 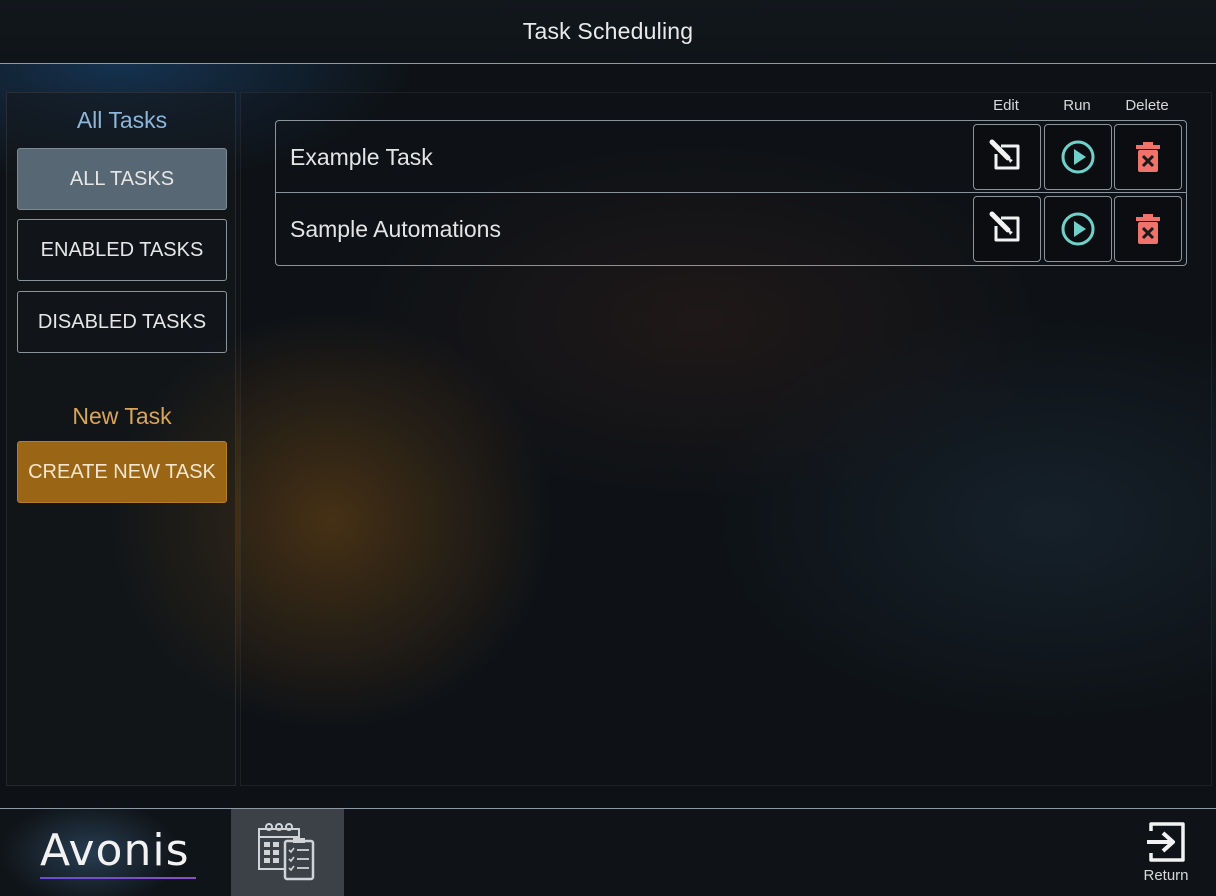 What do you see at coordinates (731, 157) in the screenshot?
I see `task-row: Example Task` at bounding box center [731, 157].